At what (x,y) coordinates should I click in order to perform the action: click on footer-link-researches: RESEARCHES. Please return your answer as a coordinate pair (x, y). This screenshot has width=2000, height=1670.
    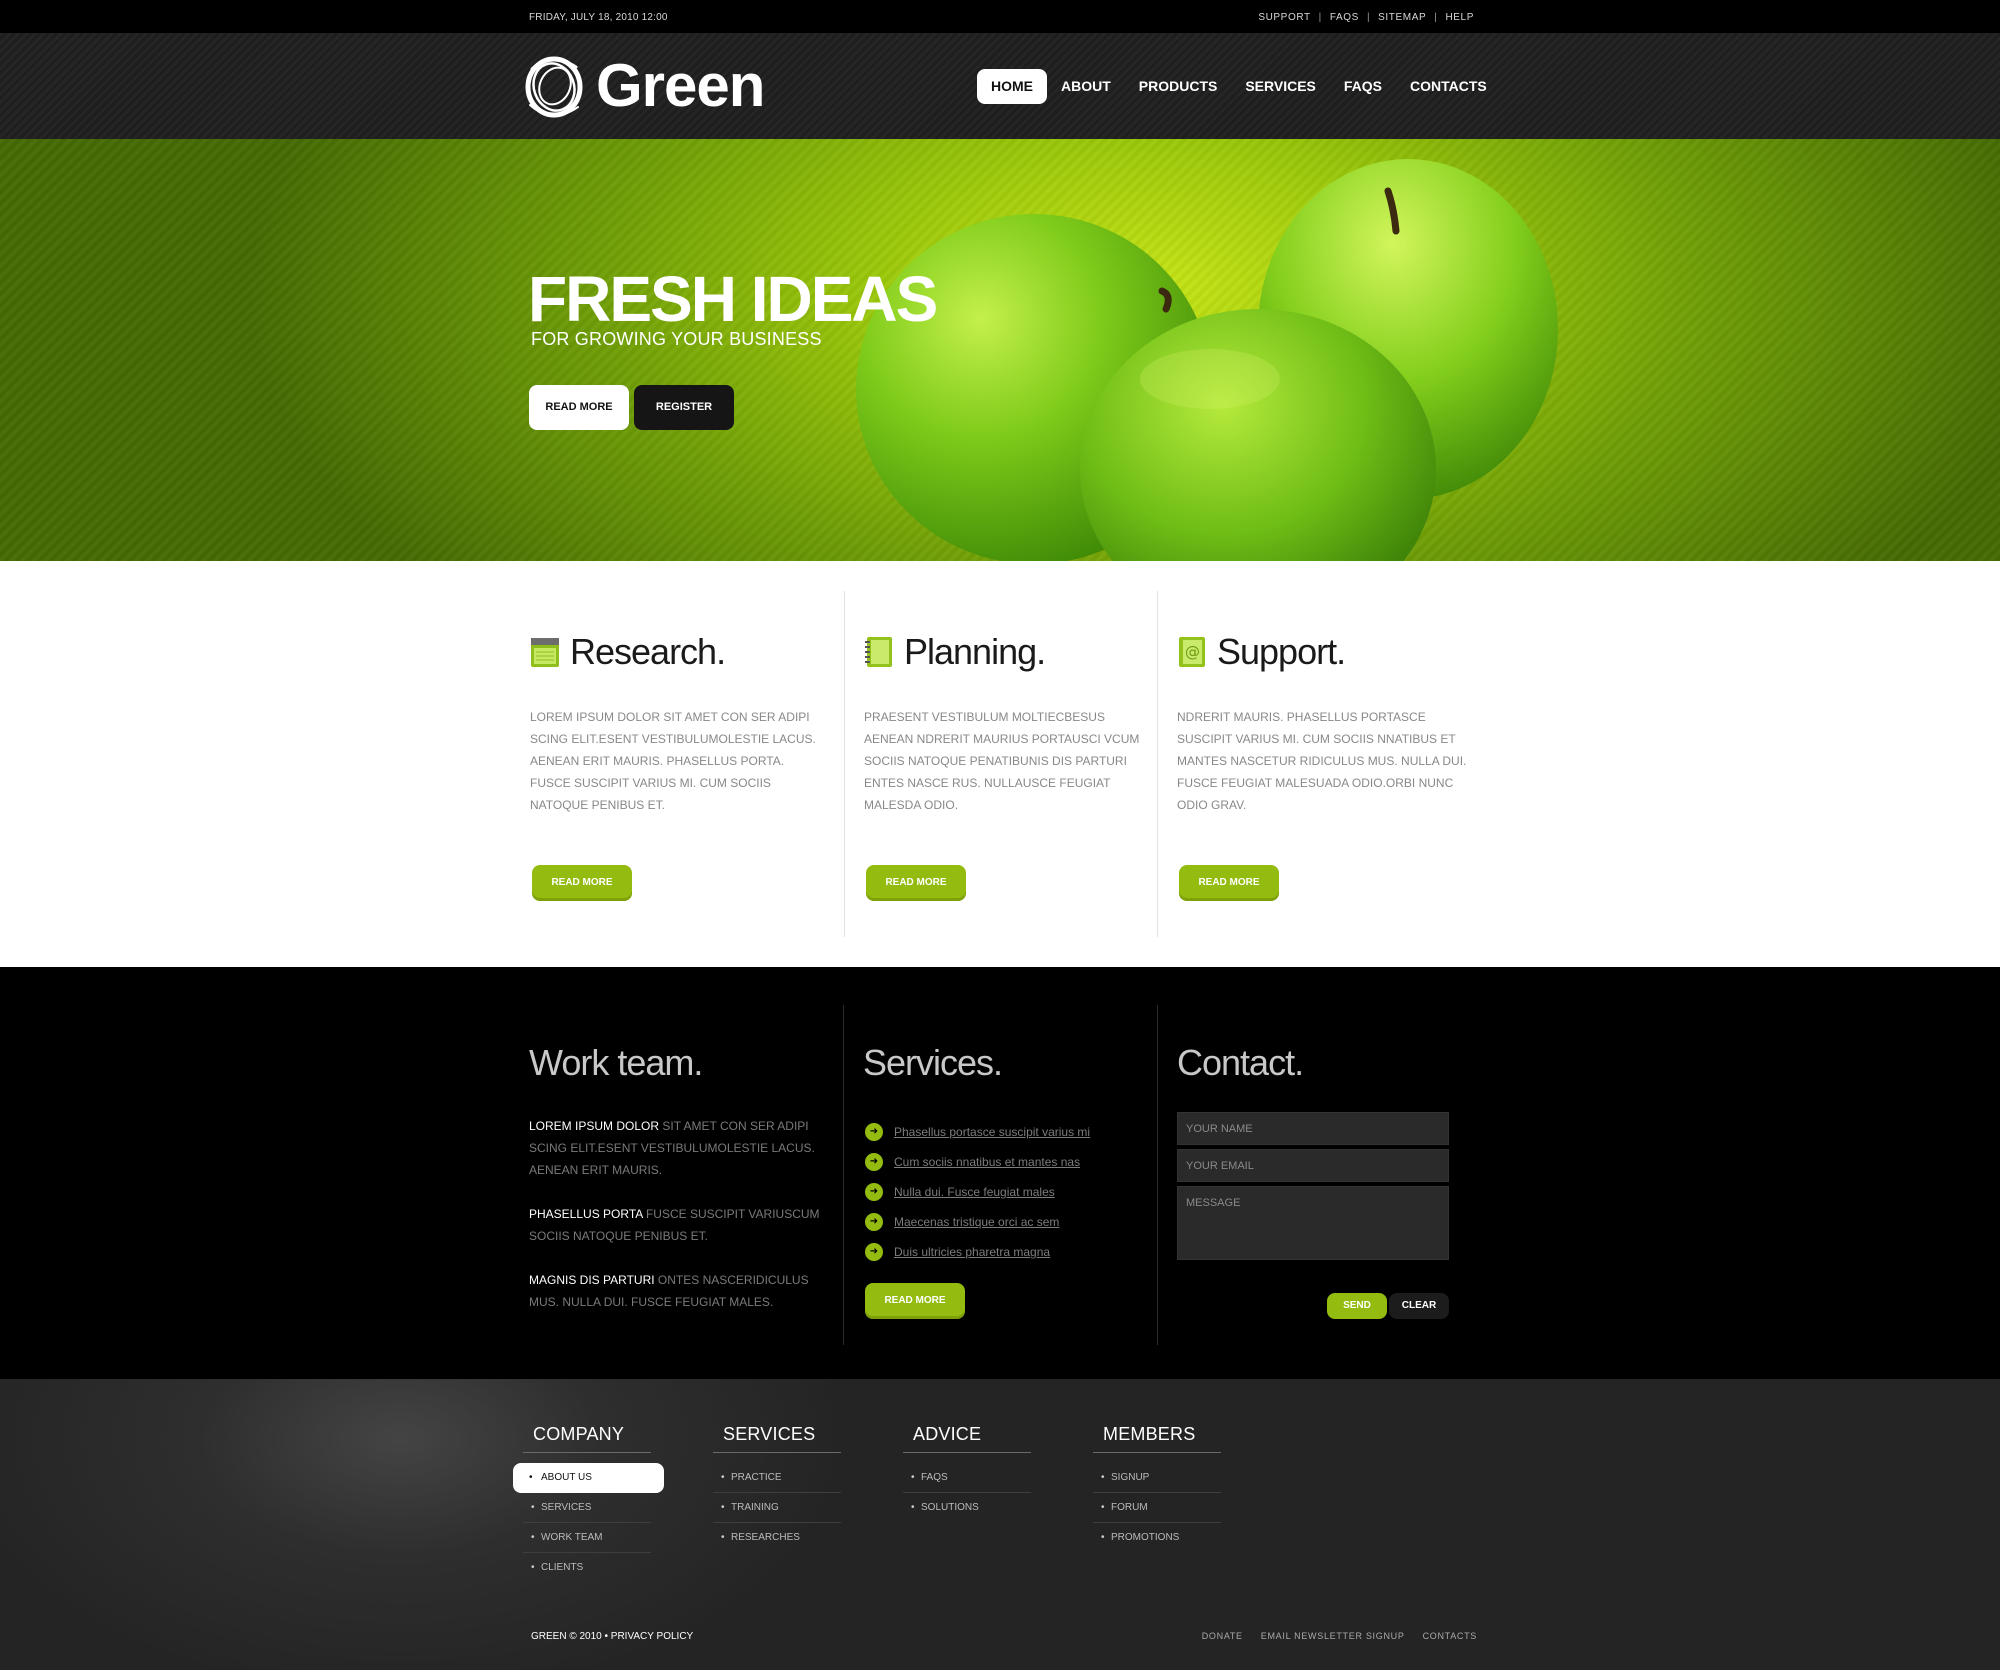
    Looking at the image, I should click on (777, 1538).